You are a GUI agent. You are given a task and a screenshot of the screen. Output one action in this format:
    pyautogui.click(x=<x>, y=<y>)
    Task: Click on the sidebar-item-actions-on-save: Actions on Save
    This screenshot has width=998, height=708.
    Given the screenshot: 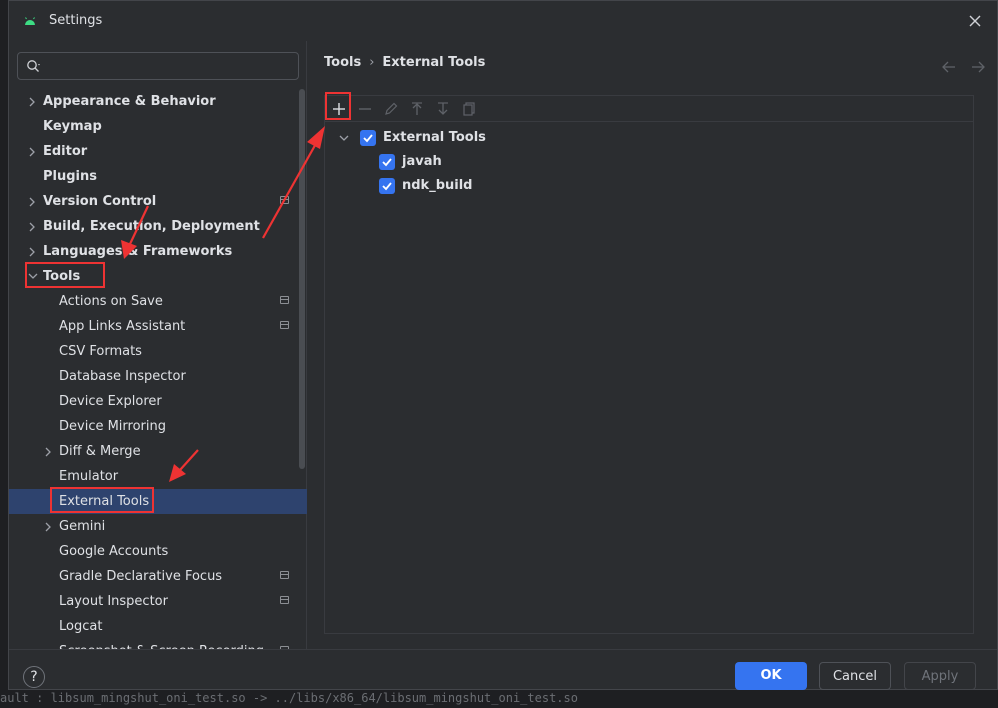 What is the action you would take?
    pyautogui.click(x=158, y=301)
    